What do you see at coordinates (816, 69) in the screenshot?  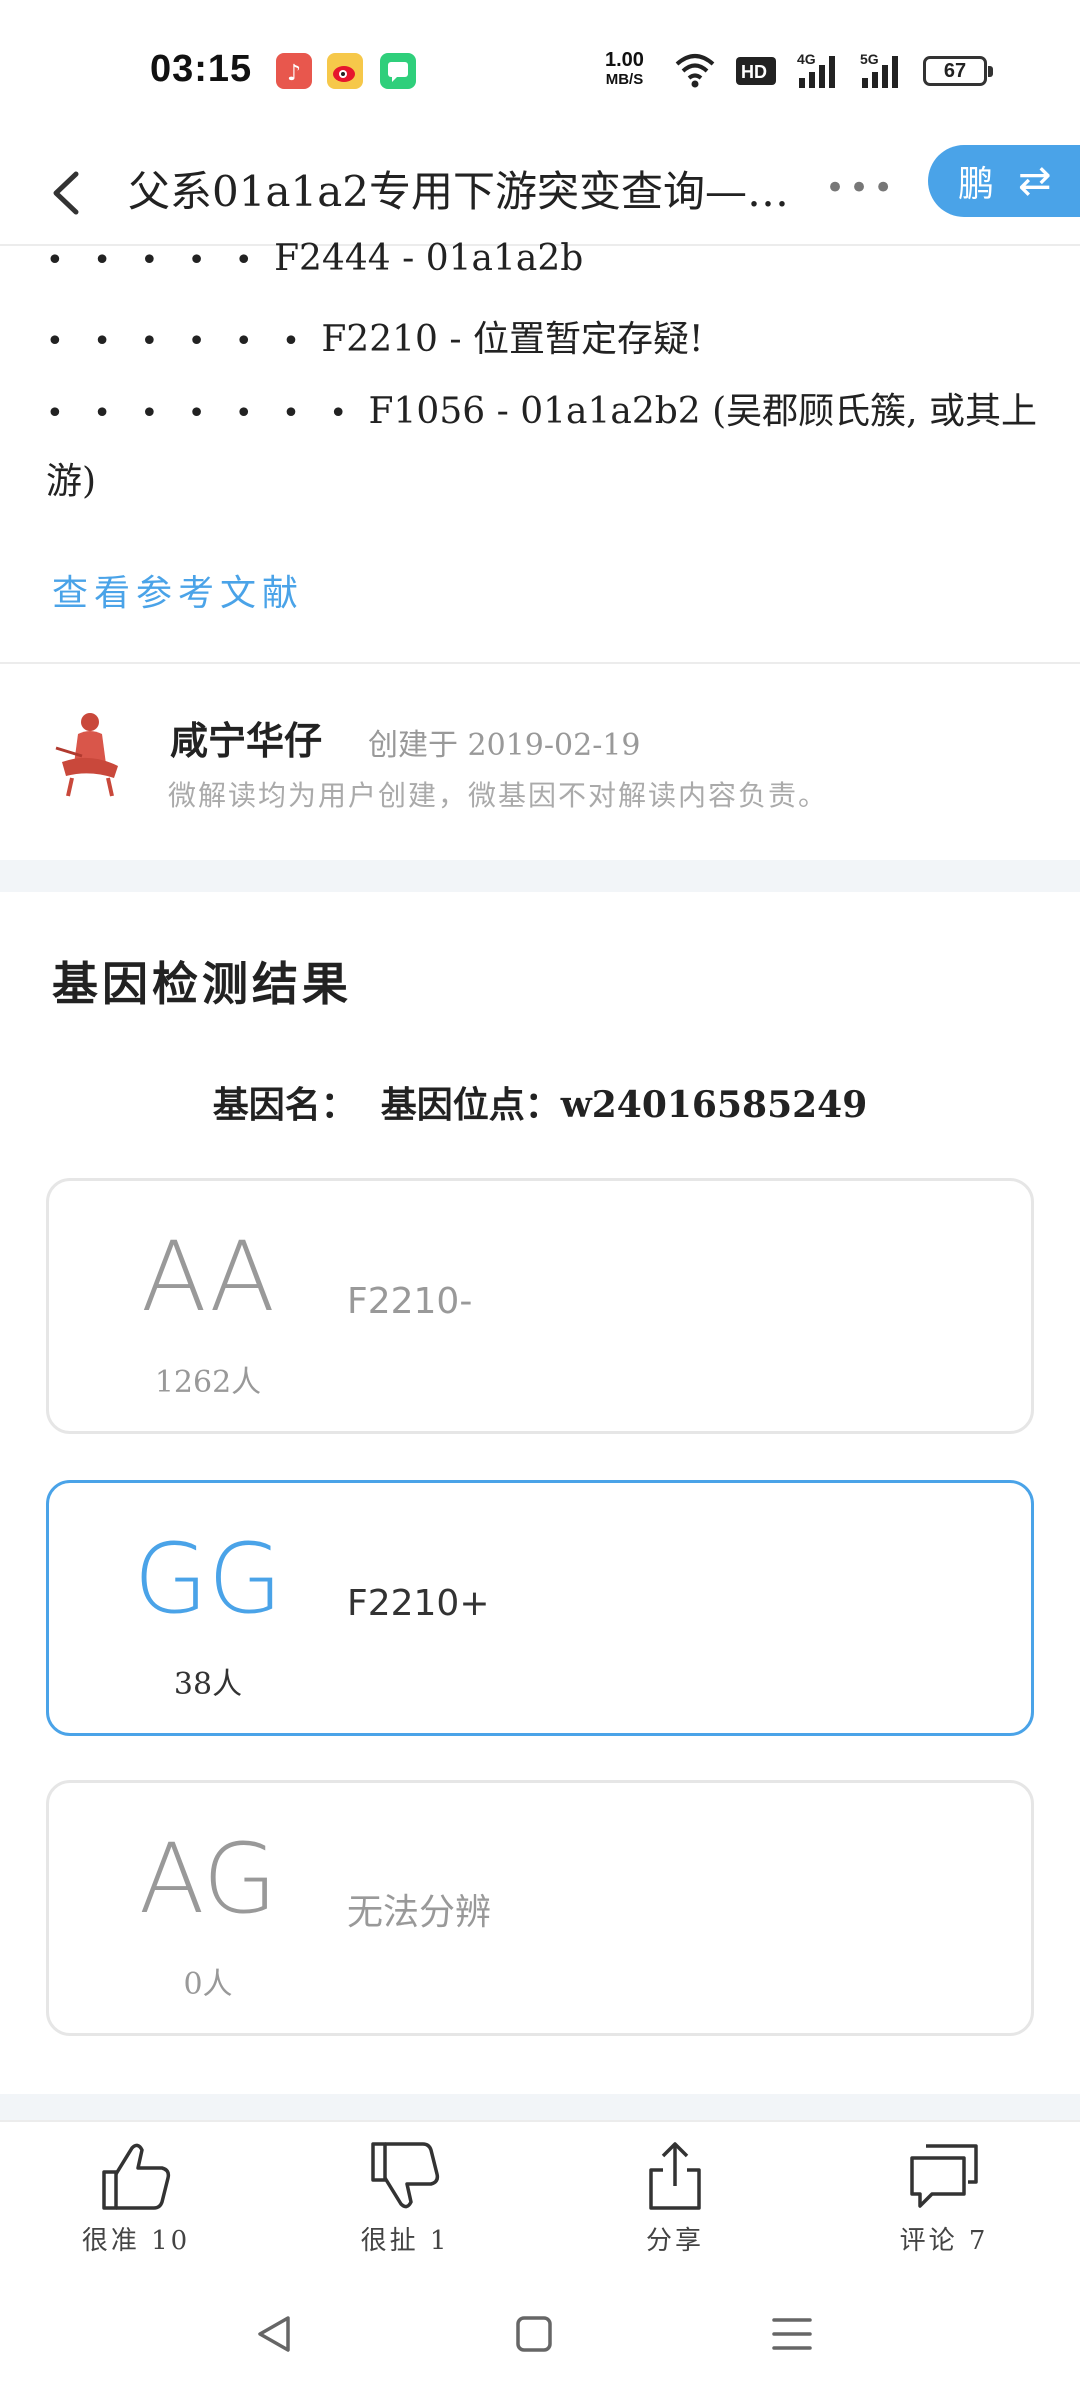 I see `4g-signal-icon: 4G` at bounding box center [816, 69].